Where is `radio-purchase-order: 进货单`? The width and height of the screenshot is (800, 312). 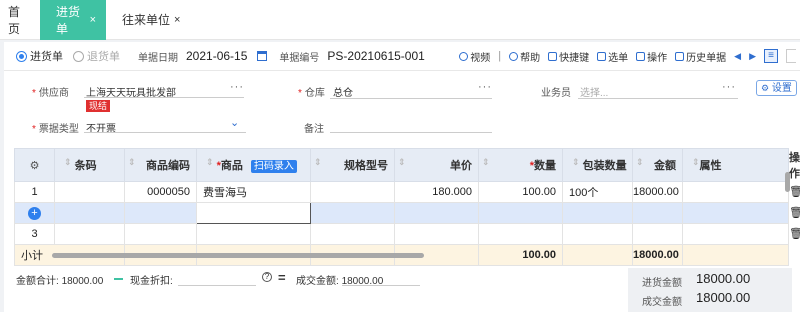
radio-purchase-order: 进货单 is located at coordinates (39, 56).